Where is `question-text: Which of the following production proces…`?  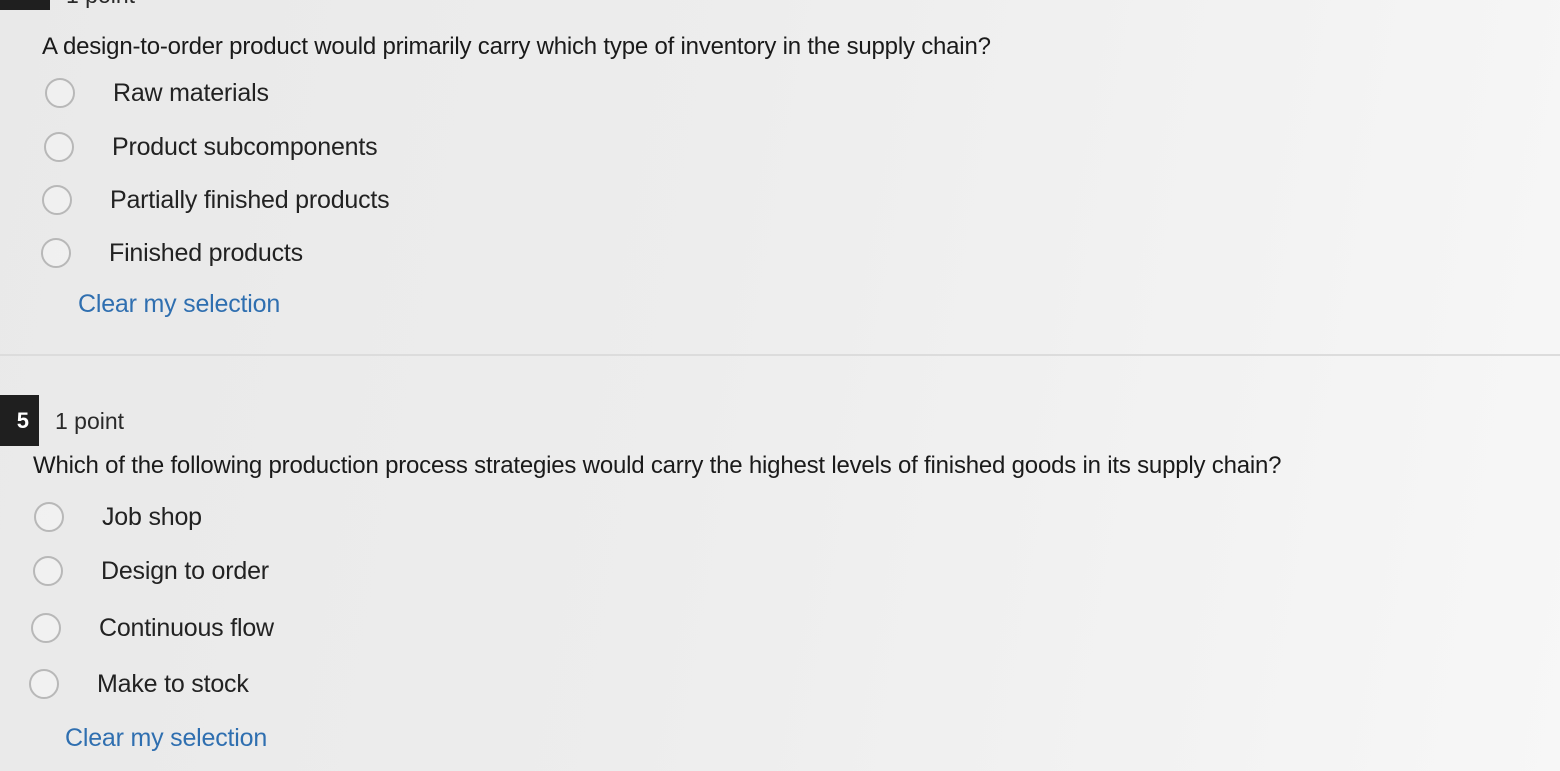 question-text: Which of the following production proces… is located at coordinates (657, 465).